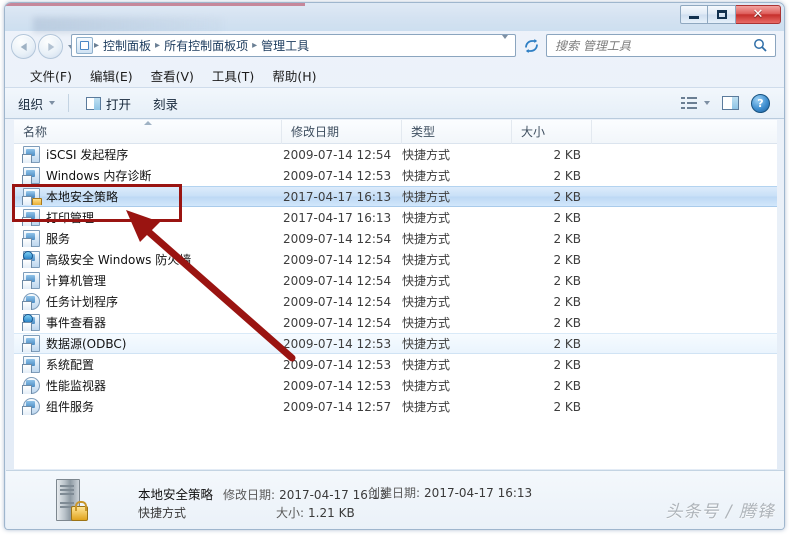 This screenshot has height=537, width=789. I want to click on help-button: ?, so click(760, 103).